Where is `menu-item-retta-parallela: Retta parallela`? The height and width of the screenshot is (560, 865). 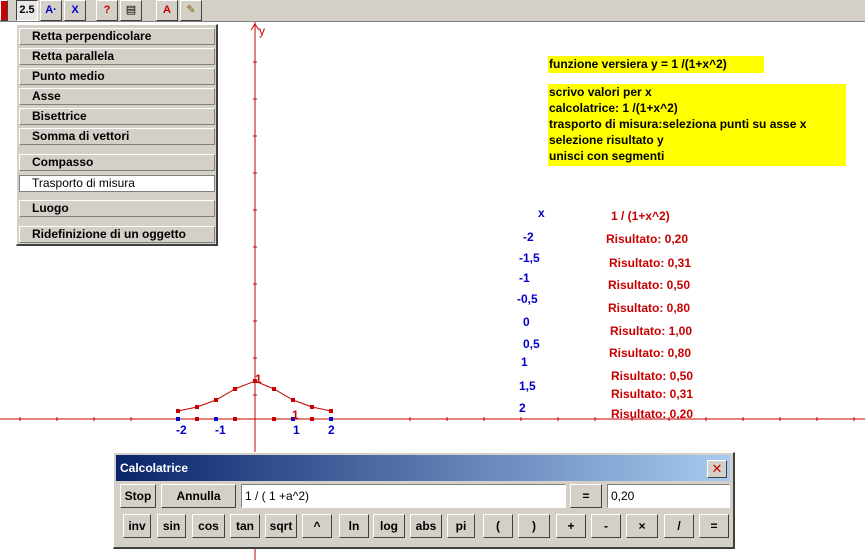
menu-item-retta-parallela: Retta parallela is located at coordinates (117, 56).